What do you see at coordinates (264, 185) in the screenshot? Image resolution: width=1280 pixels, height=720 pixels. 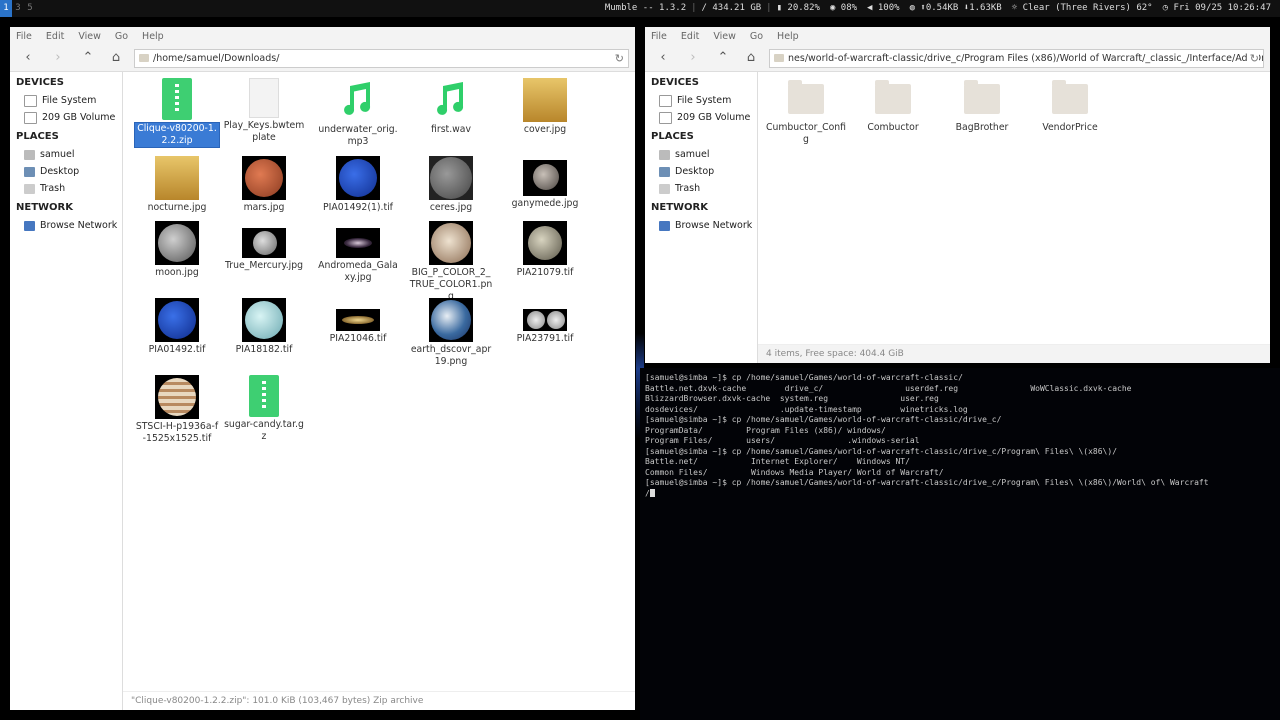 I see `file-item: mars.jpg` at bounding box center [264, 185].